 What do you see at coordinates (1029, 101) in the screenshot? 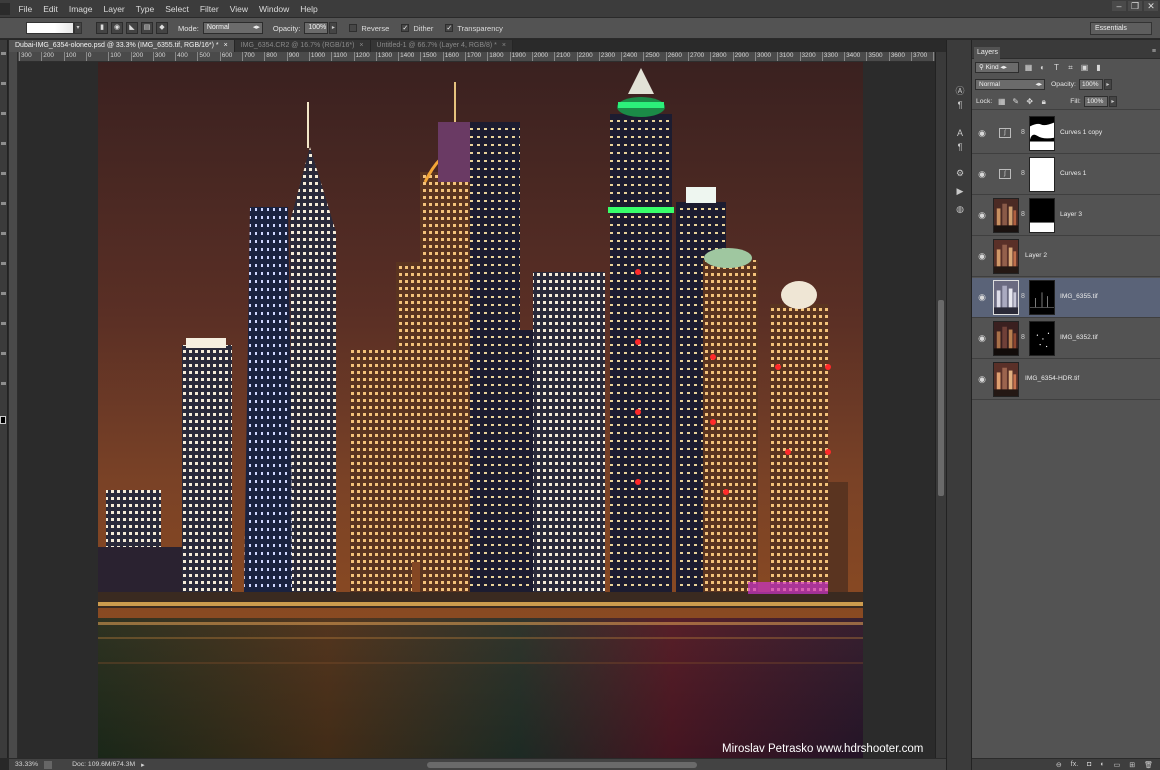
I see `lock-position-icon: ✥` at bounding box center [1029, 101].